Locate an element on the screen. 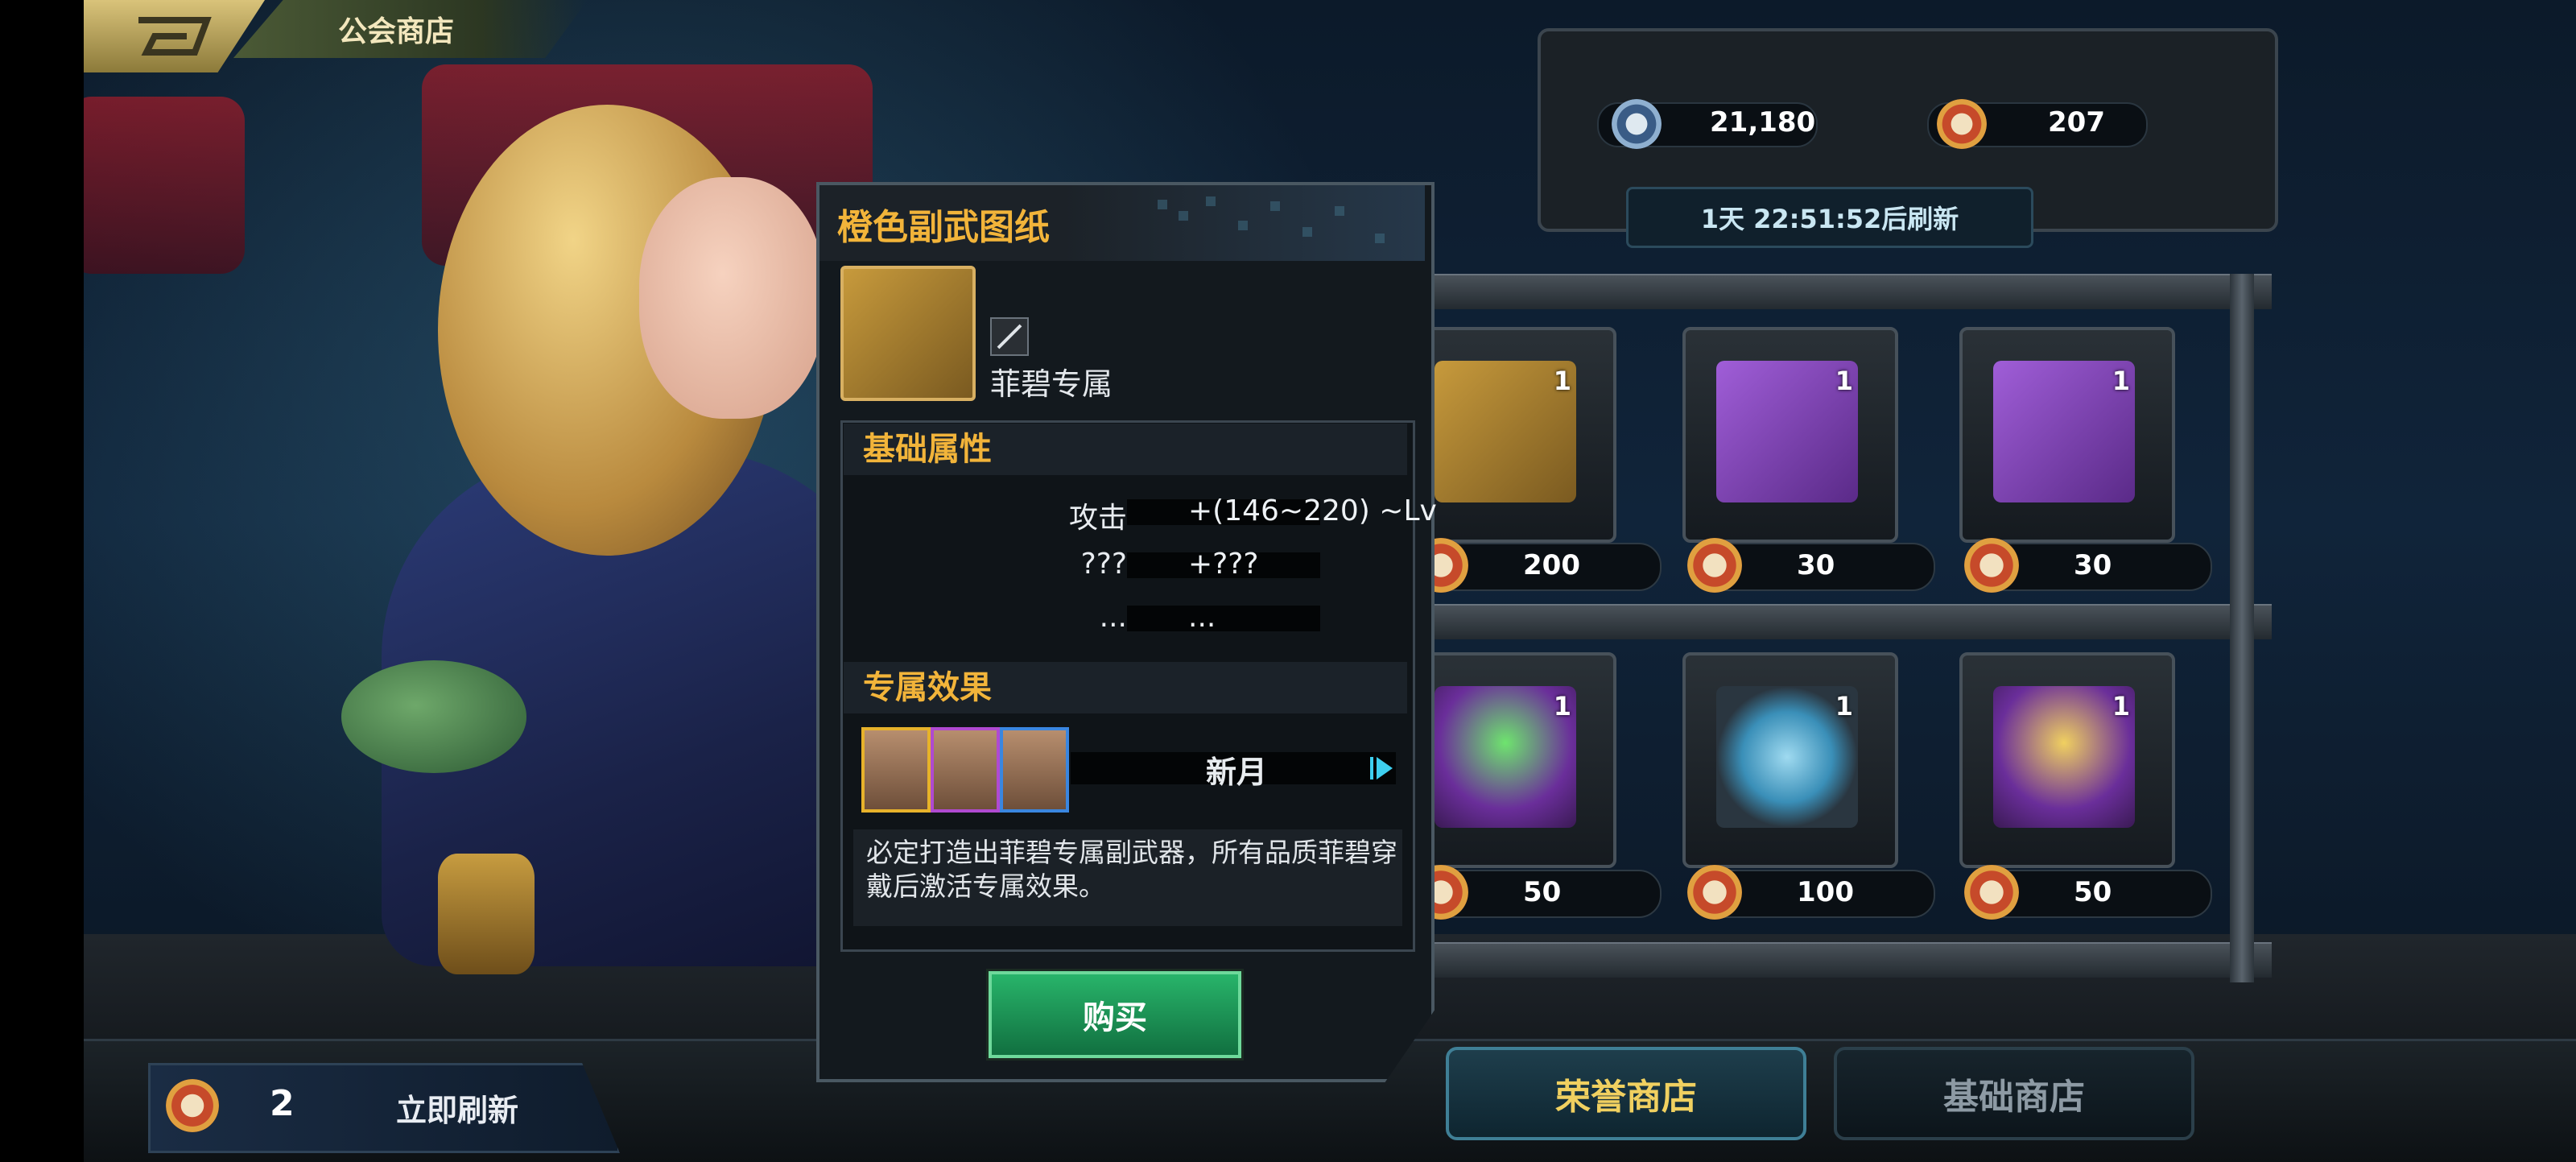 Image resolution: width=2576 pixels, height=1162 pixels. page-title: 公会商店 is located at coordinates (396, 31).